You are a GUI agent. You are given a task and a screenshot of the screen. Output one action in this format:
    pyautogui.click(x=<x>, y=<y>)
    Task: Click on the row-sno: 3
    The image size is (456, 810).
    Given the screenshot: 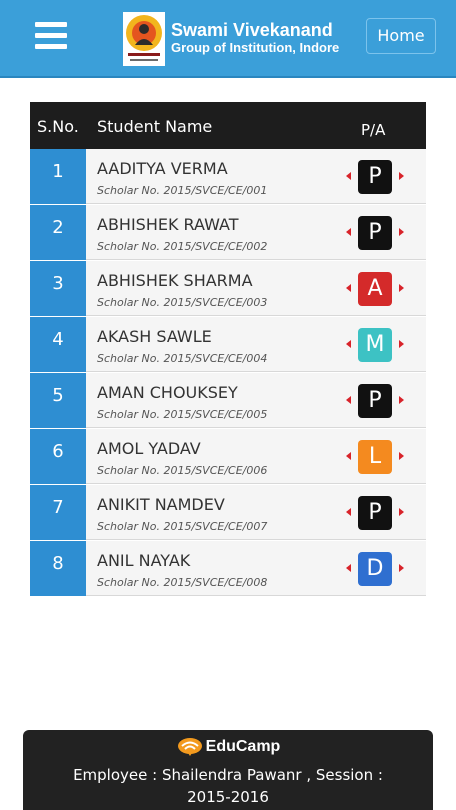 What is the action you would take?
    pyautogui.click(x=58, y=288)
    